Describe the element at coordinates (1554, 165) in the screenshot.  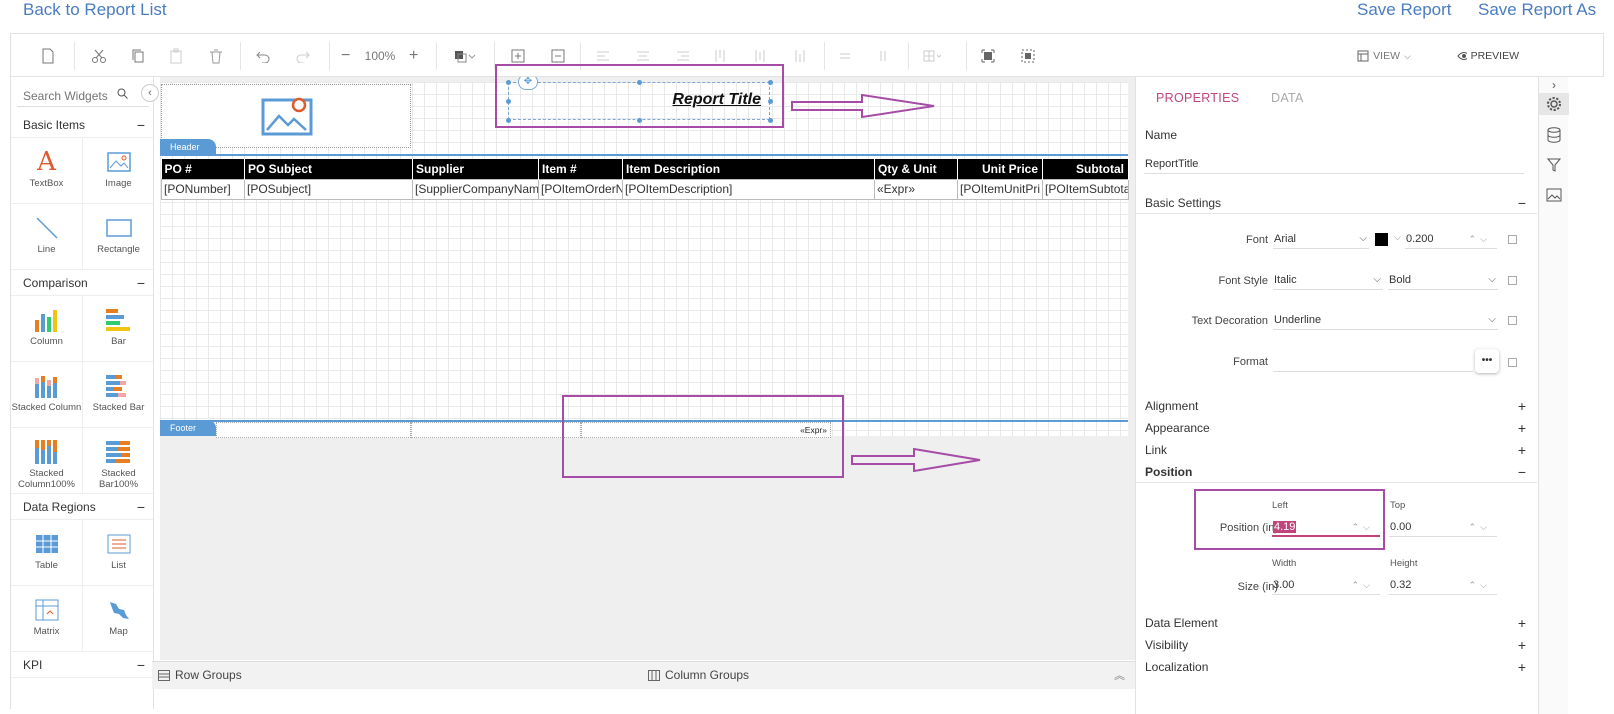
I see `filter-icon` at that location.